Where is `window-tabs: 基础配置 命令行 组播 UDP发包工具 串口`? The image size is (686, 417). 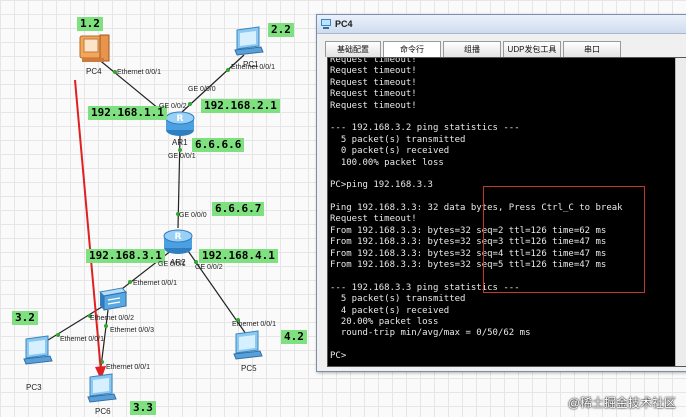
window-tabs: 基础配置 命令行 组播 UDP发包工具 串口 is located at coordinates (473, 49).